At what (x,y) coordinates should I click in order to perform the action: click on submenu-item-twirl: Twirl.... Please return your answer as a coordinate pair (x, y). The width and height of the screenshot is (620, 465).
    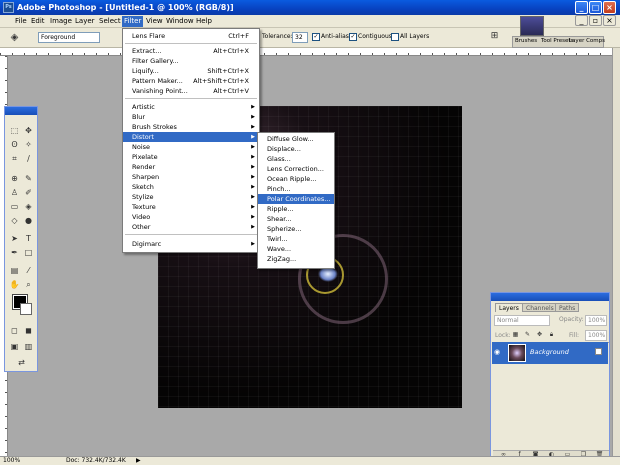
    Looking at the image, I should click on (296, 239).